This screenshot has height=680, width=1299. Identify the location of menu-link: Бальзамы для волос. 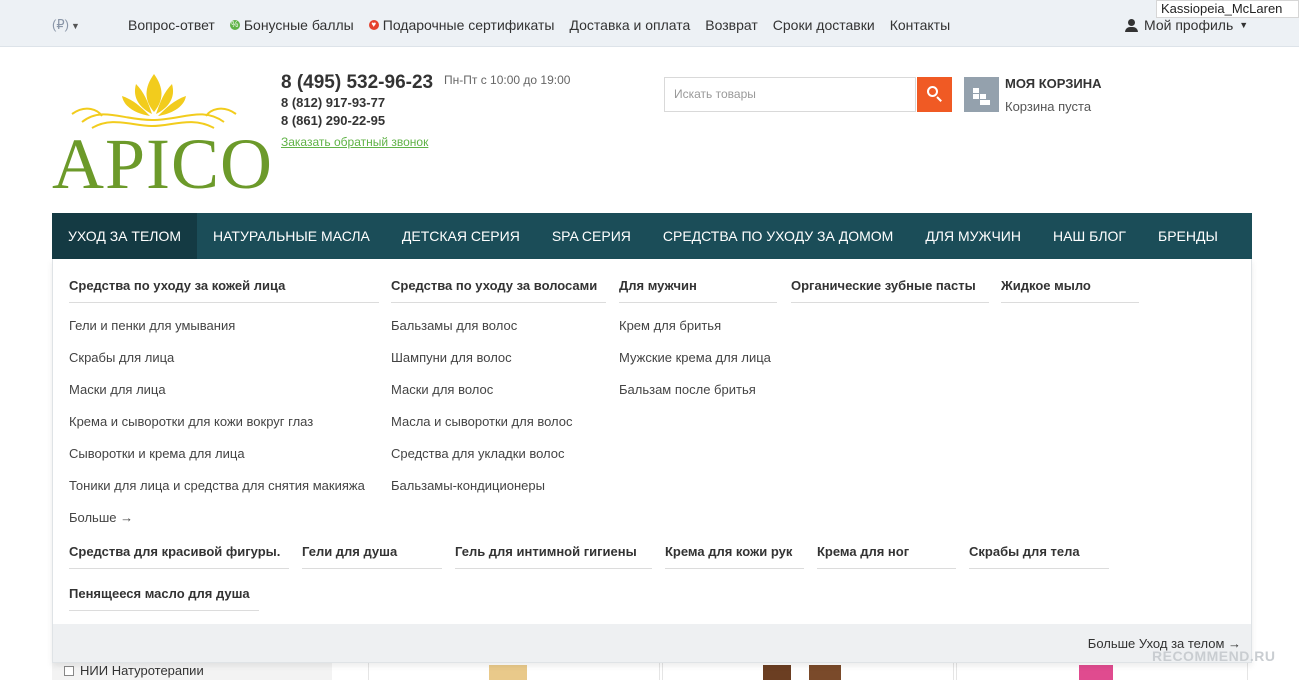
(454, 325).